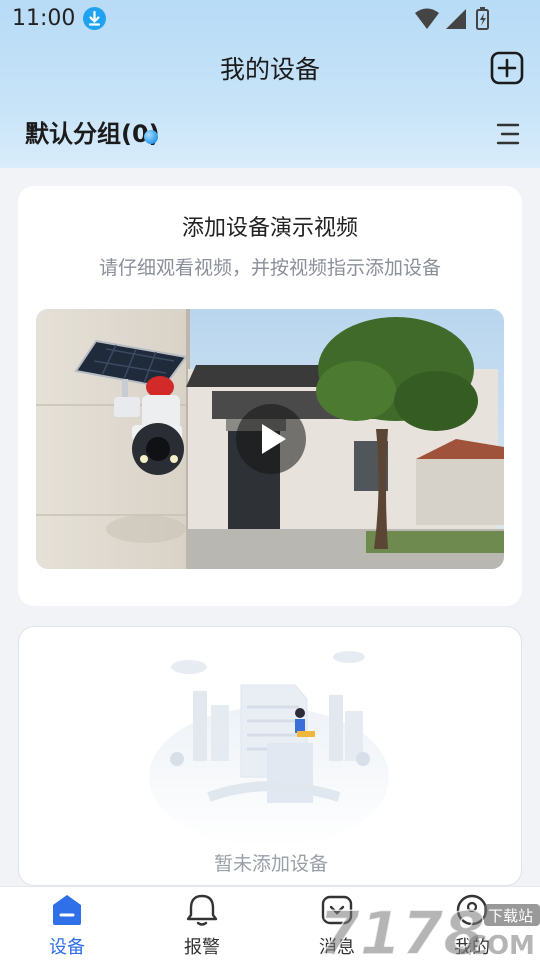  Describe the element at coordinates (269, 69) in the screenshot. I see `page-title: 我的设备` at that location.